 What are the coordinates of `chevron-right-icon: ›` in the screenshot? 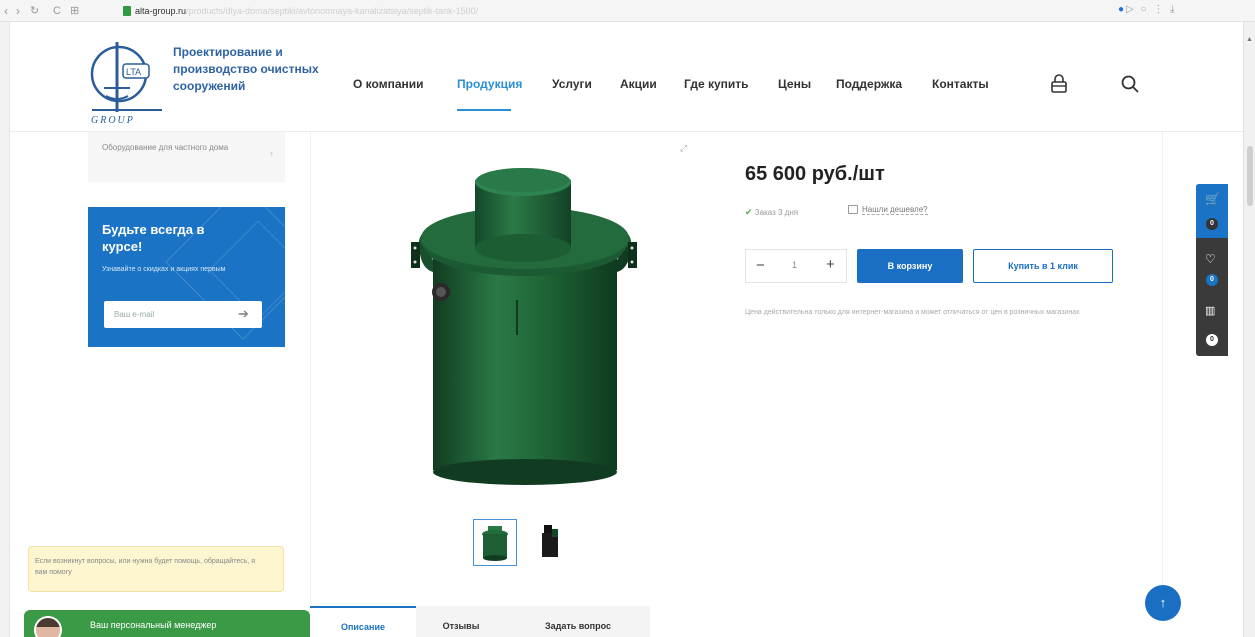 It's located at (271, 153).